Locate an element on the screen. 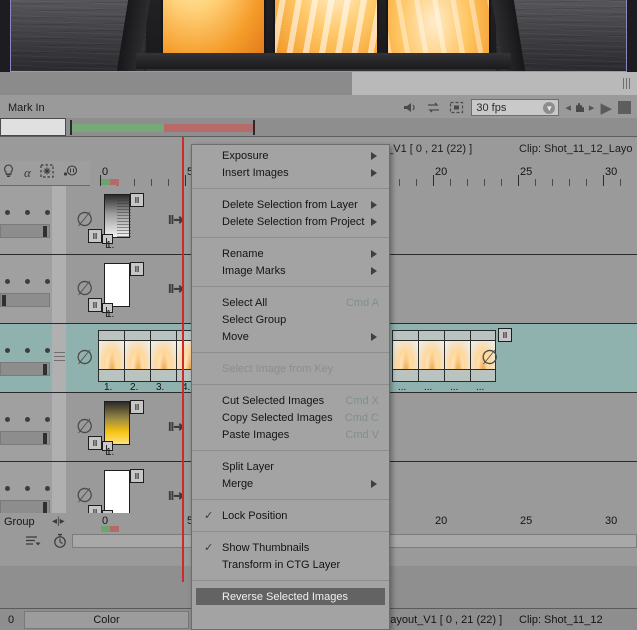  menu-item-rename: Rename is located at coordinates (290, 253).